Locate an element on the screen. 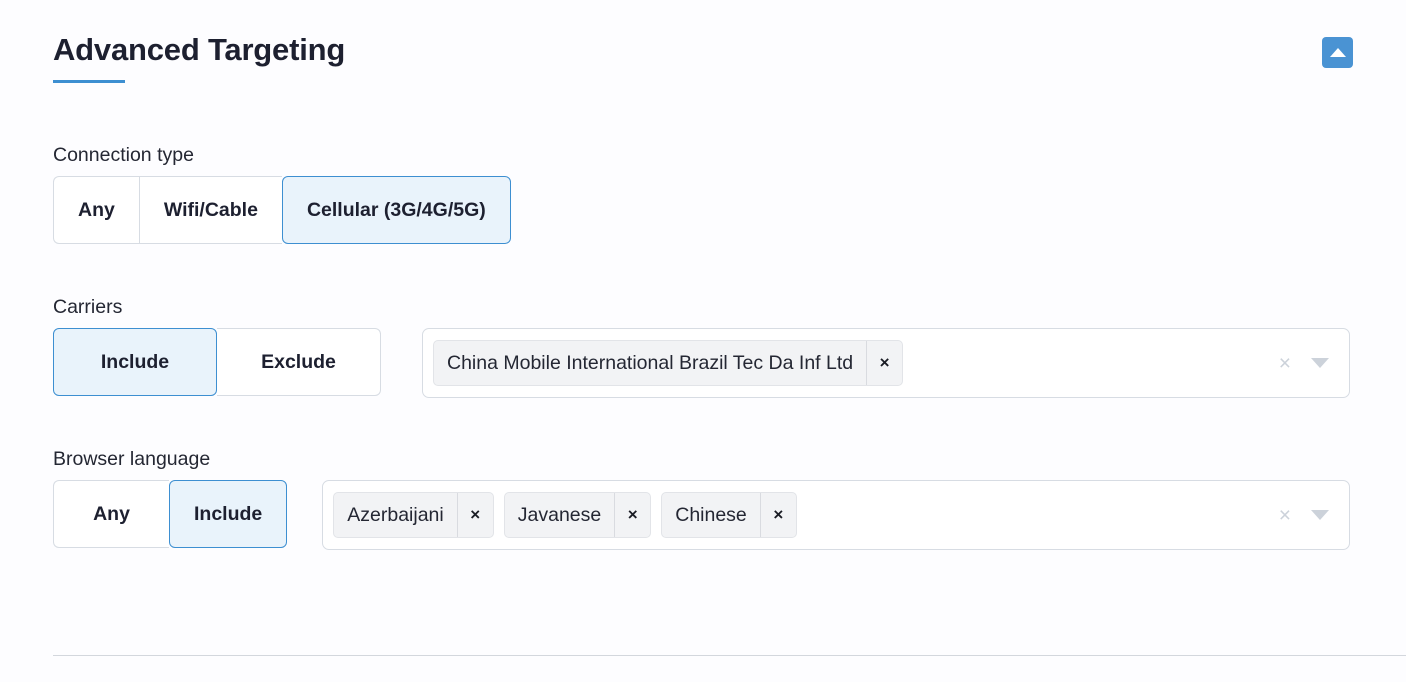 Image resolution: width=1406 pixels, height=682 pixels. carriers-segmented-control: Include Exclude is located at coordinates (217, 362).